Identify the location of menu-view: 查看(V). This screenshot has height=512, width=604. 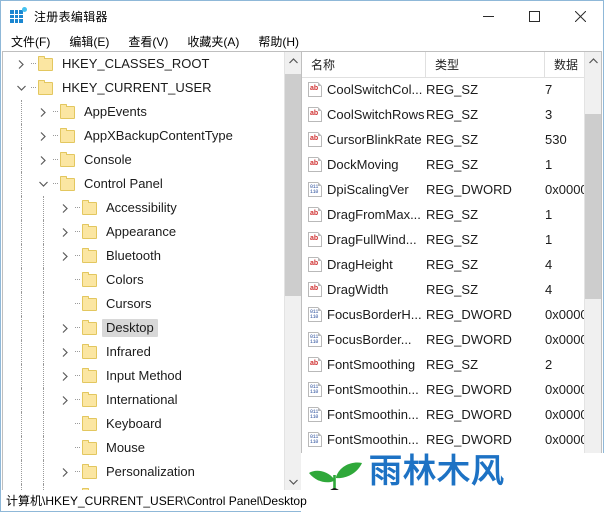
(148, 41).